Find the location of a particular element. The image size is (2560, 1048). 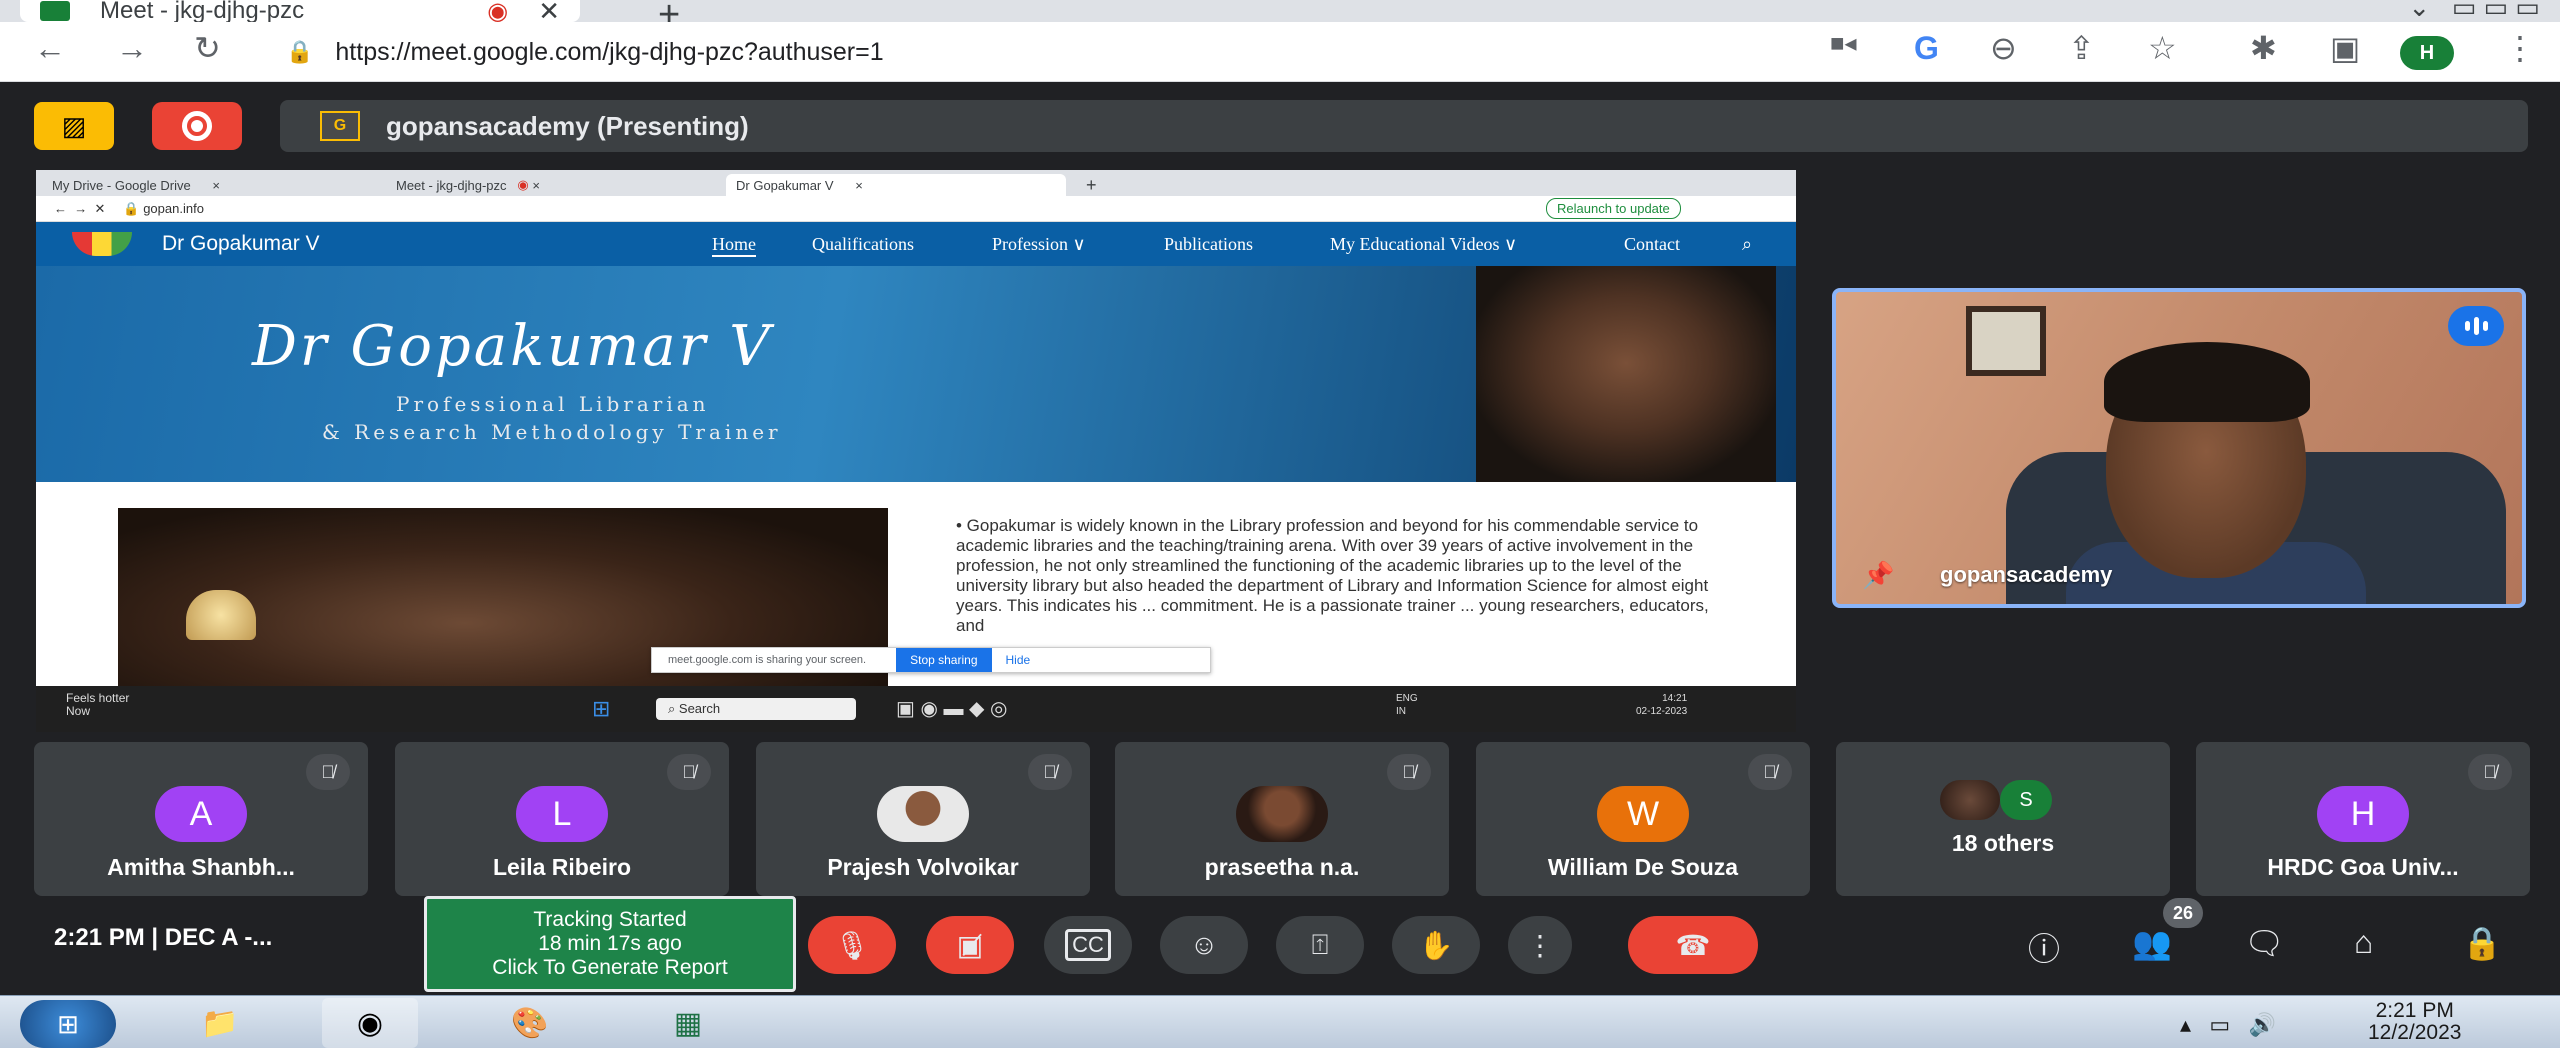

raise-hand-button: ✋ is located at coordinates (1436, 945).